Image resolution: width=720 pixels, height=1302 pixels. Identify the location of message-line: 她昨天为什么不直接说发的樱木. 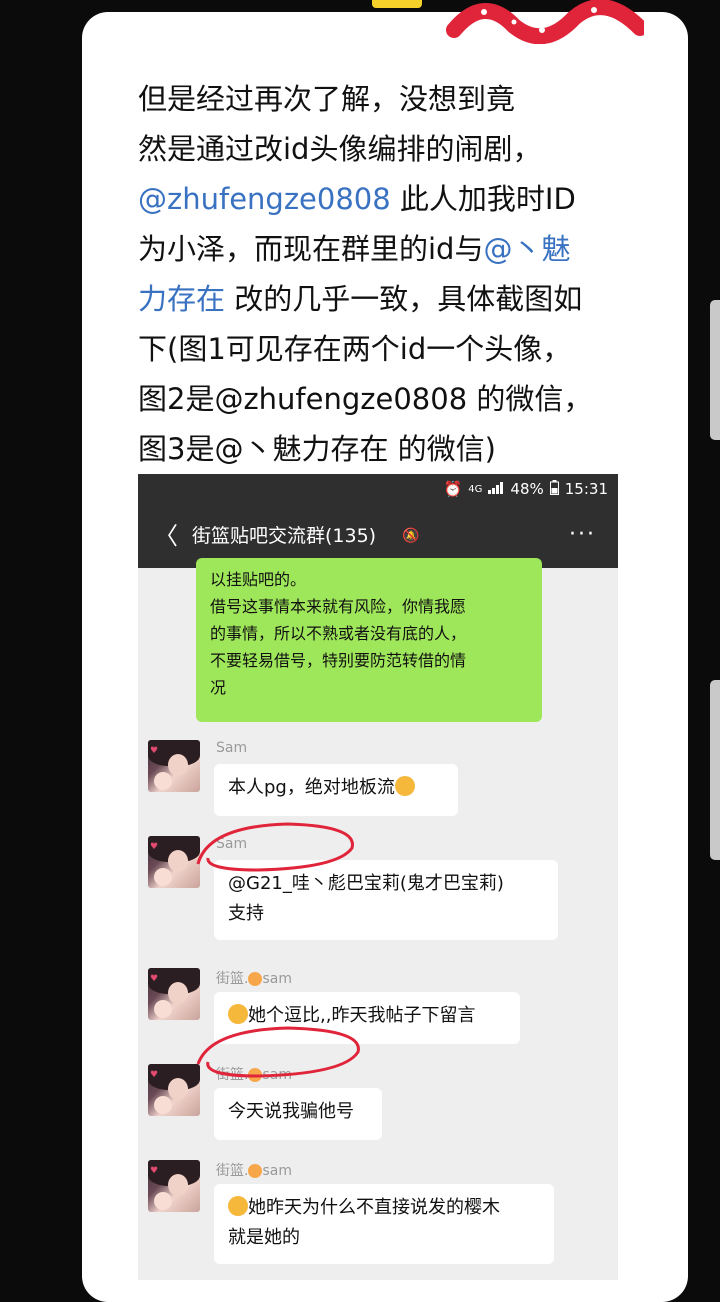
(384, 1208).